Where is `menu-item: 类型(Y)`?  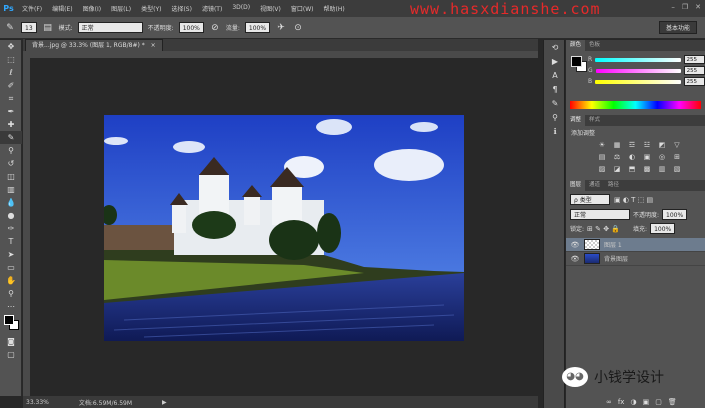
menu-item: 类型(Y) is located at coordinates (151, 8).